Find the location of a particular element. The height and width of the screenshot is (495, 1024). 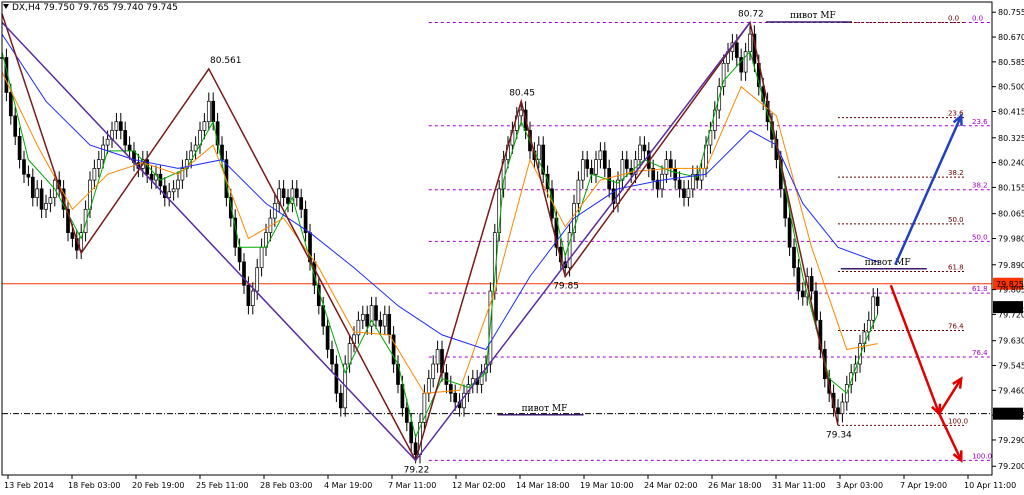

pivot-point-label: 79.22 is located at coordinates (417, 470).